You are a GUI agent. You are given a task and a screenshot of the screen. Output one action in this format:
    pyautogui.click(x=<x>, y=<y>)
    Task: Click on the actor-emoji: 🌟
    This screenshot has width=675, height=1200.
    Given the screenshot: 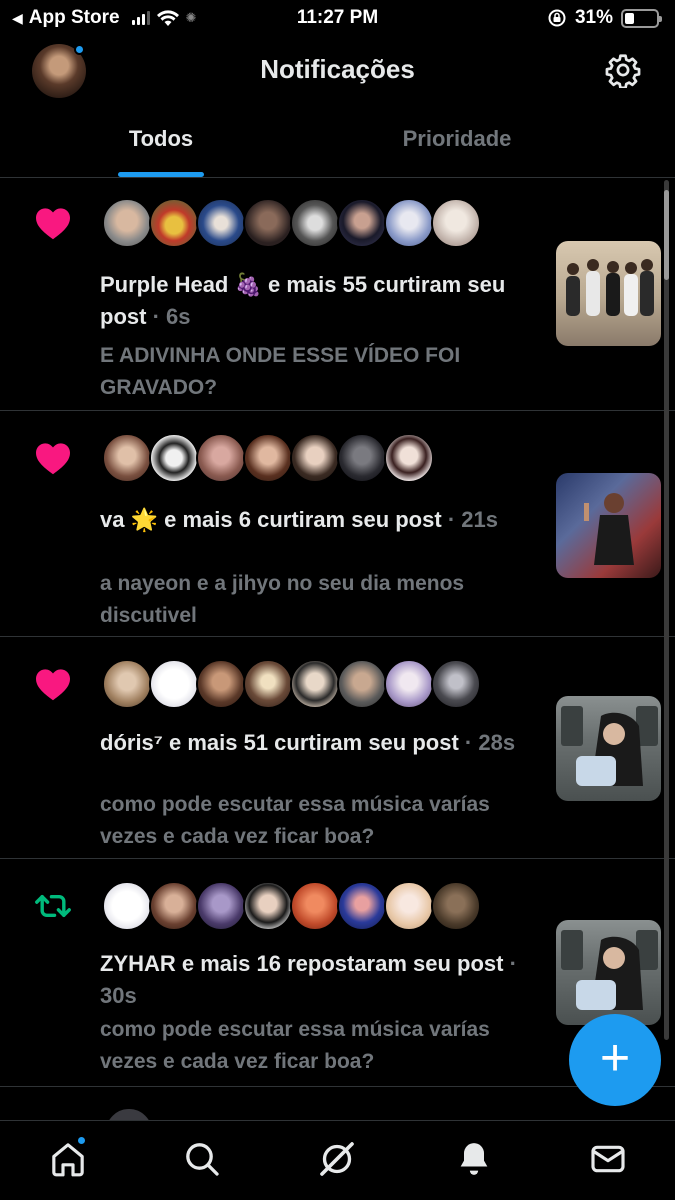 What is the action you would take?
    pyautogui.click(x=144, y=519)
    